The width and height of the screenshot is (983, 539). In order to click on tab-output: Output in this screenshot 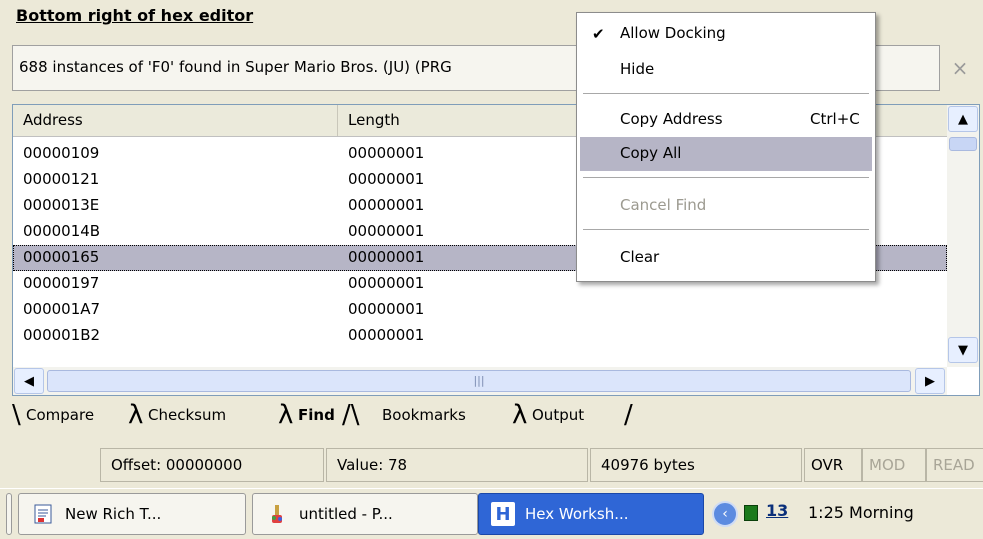, I will do `click(558, 416)`.